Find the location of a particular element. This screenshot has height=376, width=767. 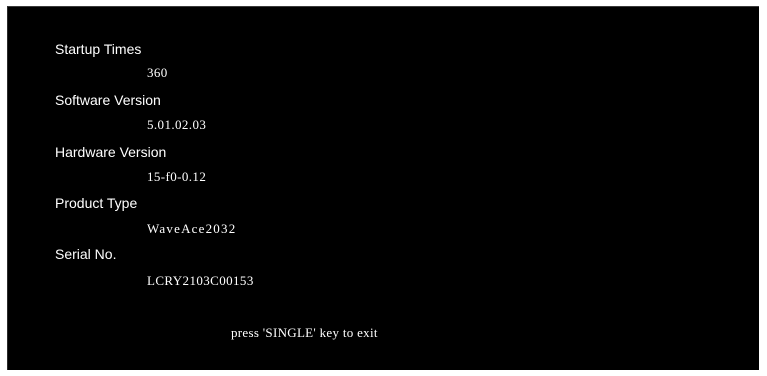

exit-hint: press 'SINGLE' key to exit is located at coordinates (304, 332).